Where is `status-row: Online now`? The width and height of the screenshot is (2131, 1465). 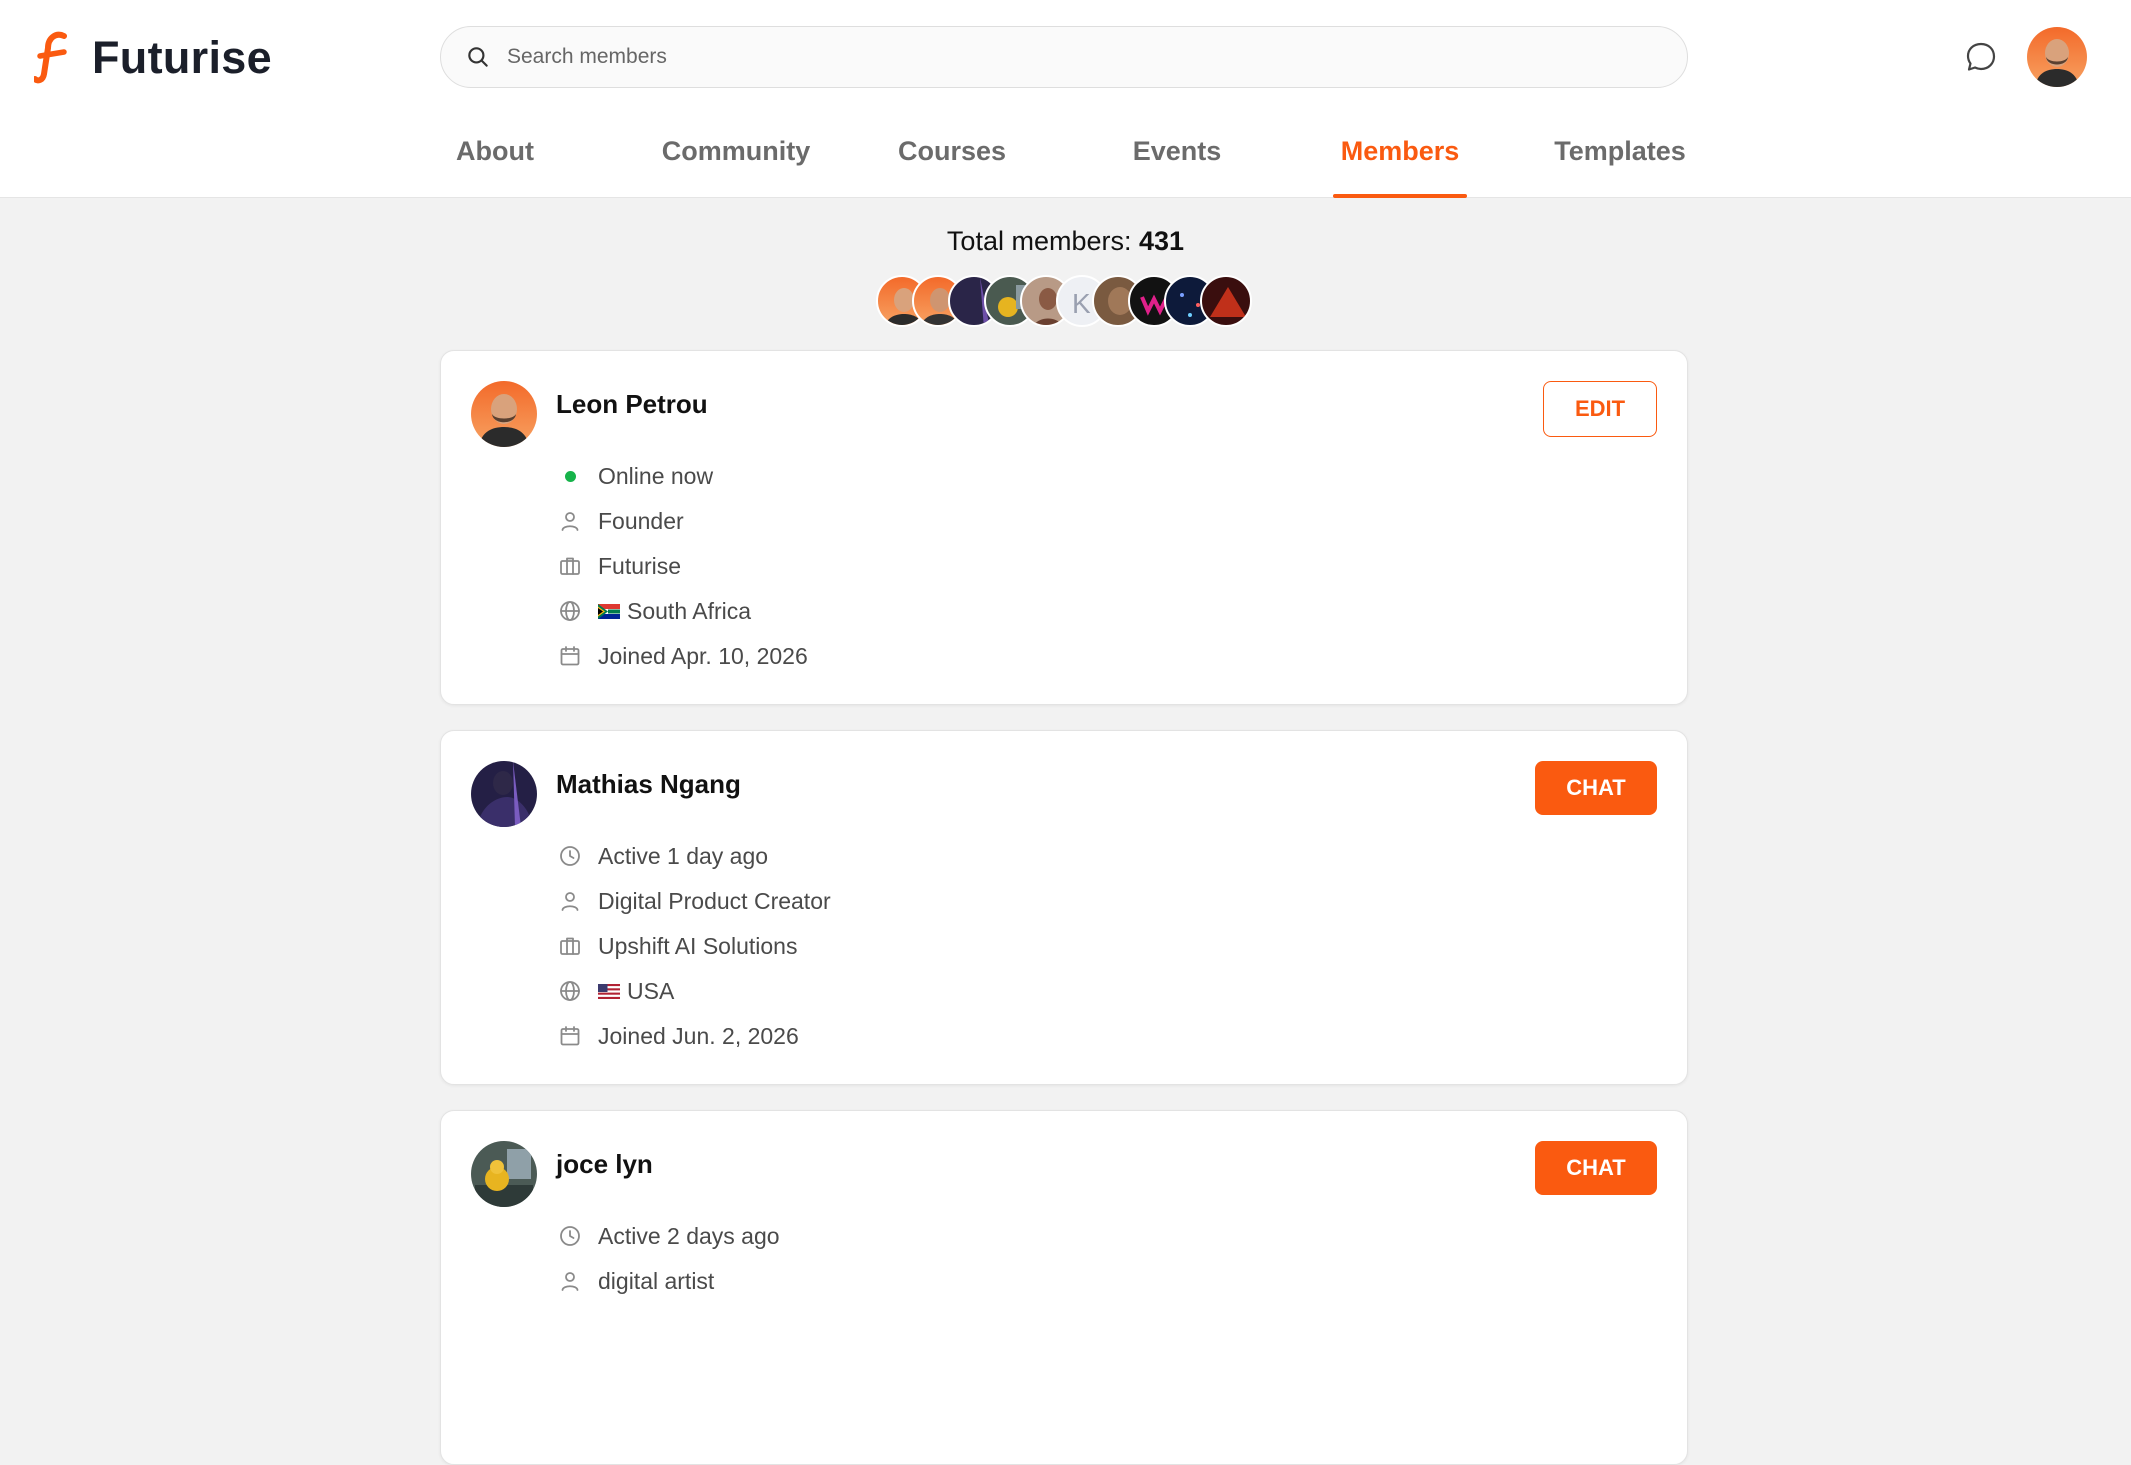 status-row: Online now is located at coordinates (634, 476).